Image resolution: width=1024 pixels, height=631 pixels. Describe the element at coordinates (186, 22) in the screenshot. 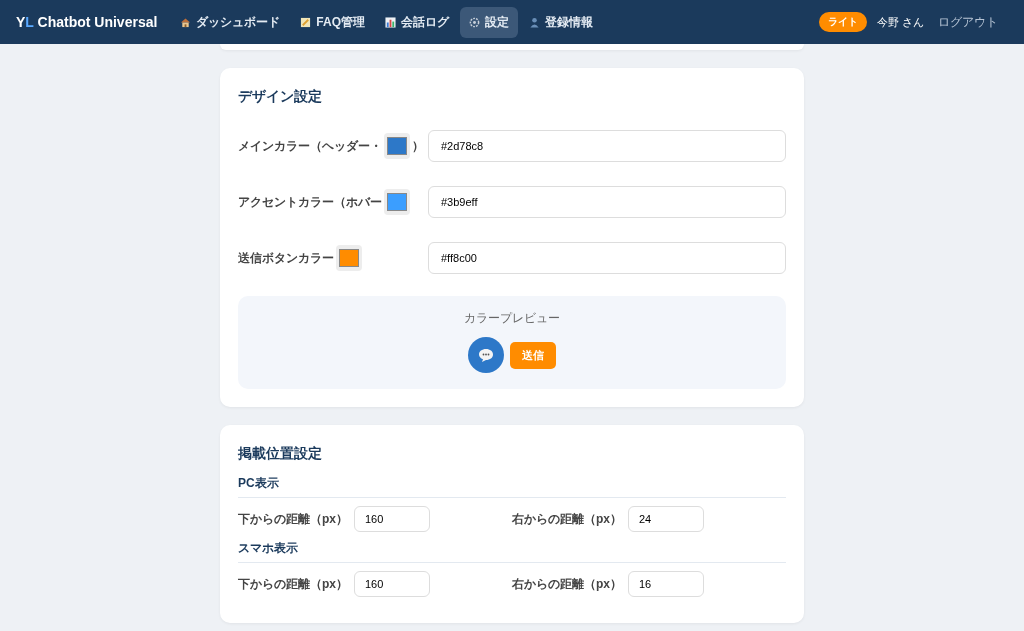

I see `house-icon` at that location.